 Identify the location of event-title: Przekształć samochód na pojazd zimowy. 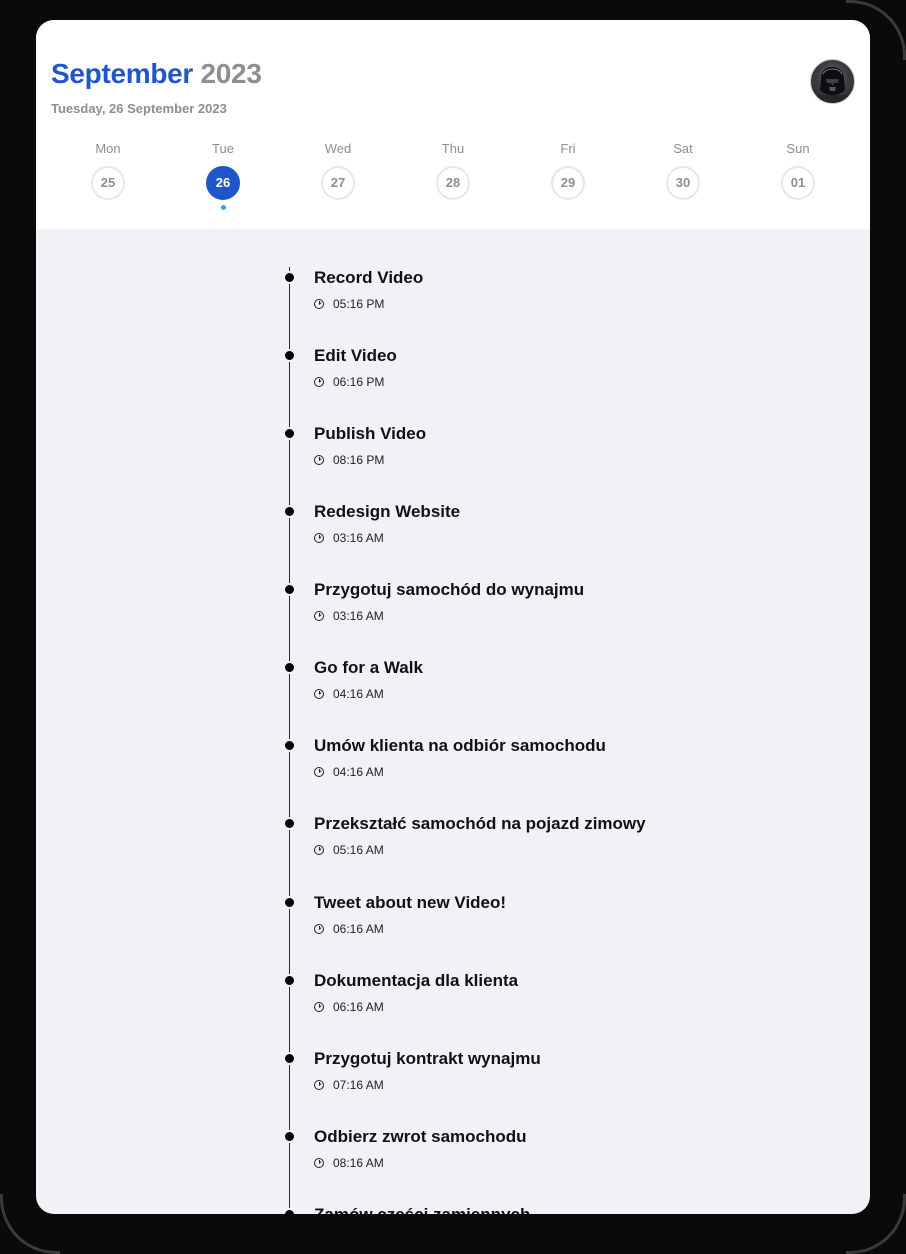
(480, 823).